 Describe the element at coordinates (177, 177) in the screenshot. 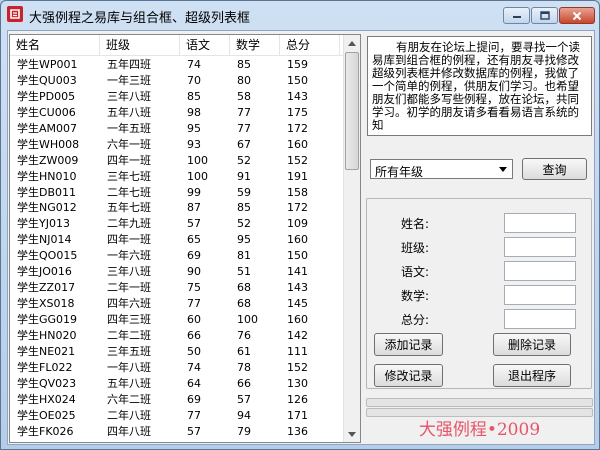

I see `table-row: 学生HN010 三年七班 100 91 191` at that location.